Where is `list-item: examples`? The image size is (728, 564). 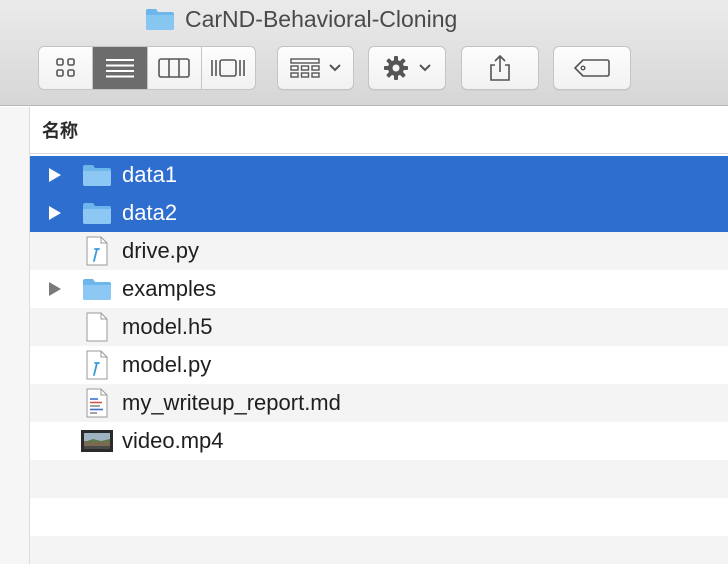 list-item: examples is located at coordinates (379, 289).